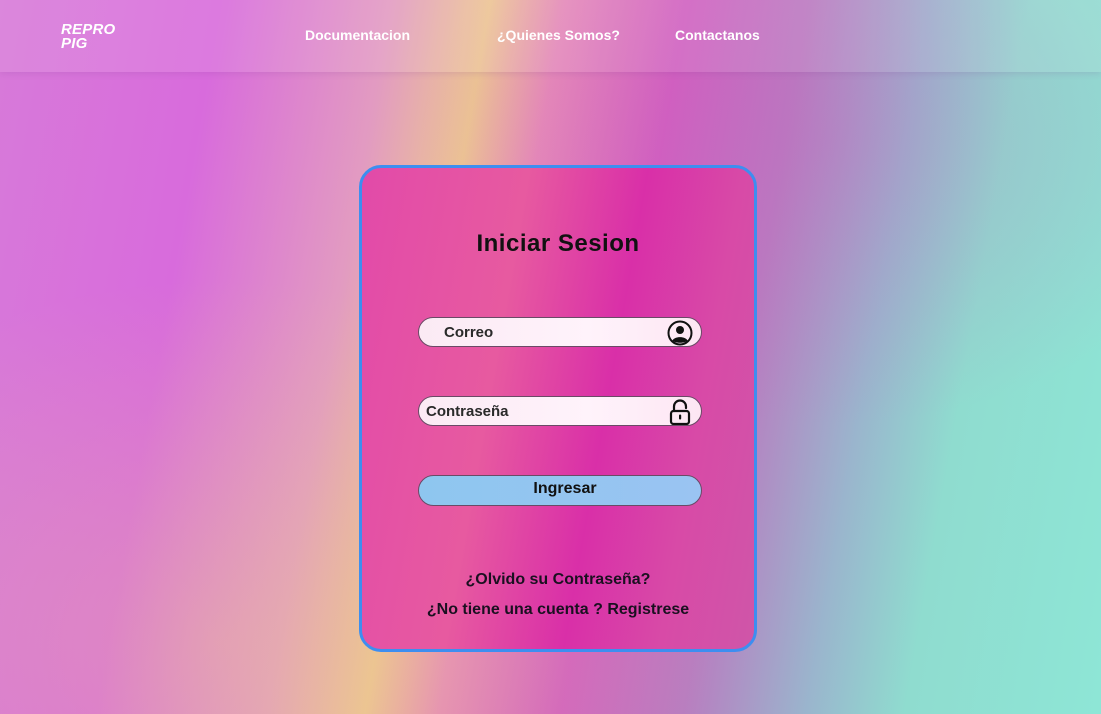 The width and height of the screenshot is (1101, 714). I want to click on email-field, so click(539, 332).